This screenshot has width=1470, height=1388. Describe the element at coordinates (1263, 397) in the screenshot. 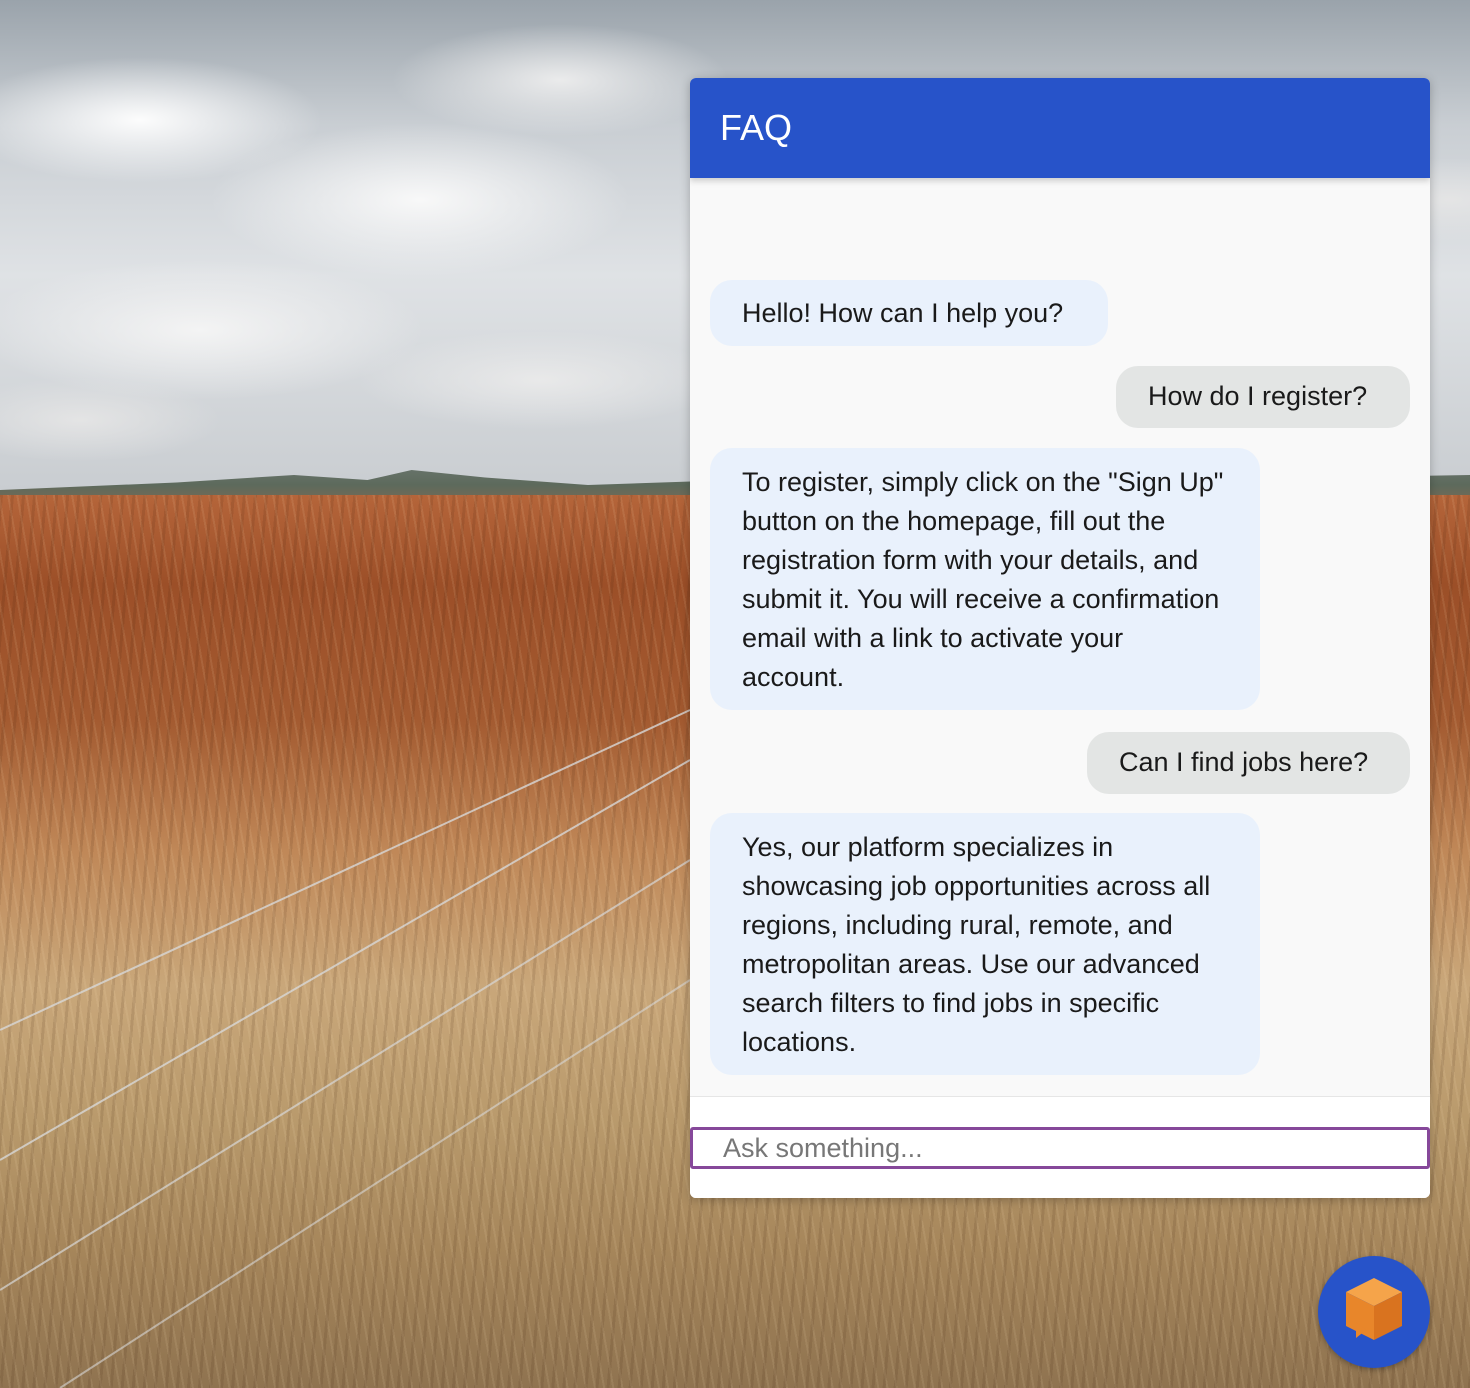

I see `user-message: How do I register?` at that location.